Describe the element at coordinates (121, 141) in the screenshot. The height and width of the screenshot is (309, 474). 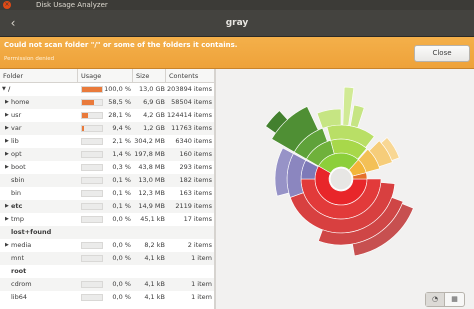
I see `usage-percent: 2,1 %` at that location.